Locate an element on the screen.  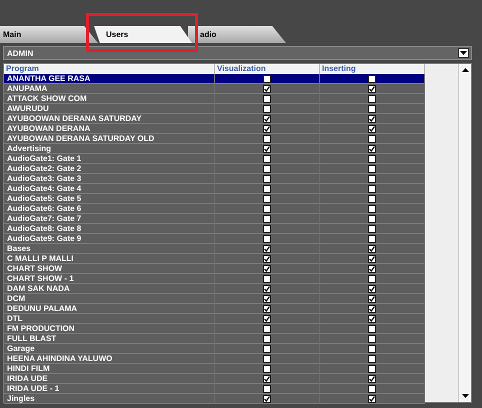
program-cell: AudioGate3: Gate 3 is located at coordinates (109, 179).